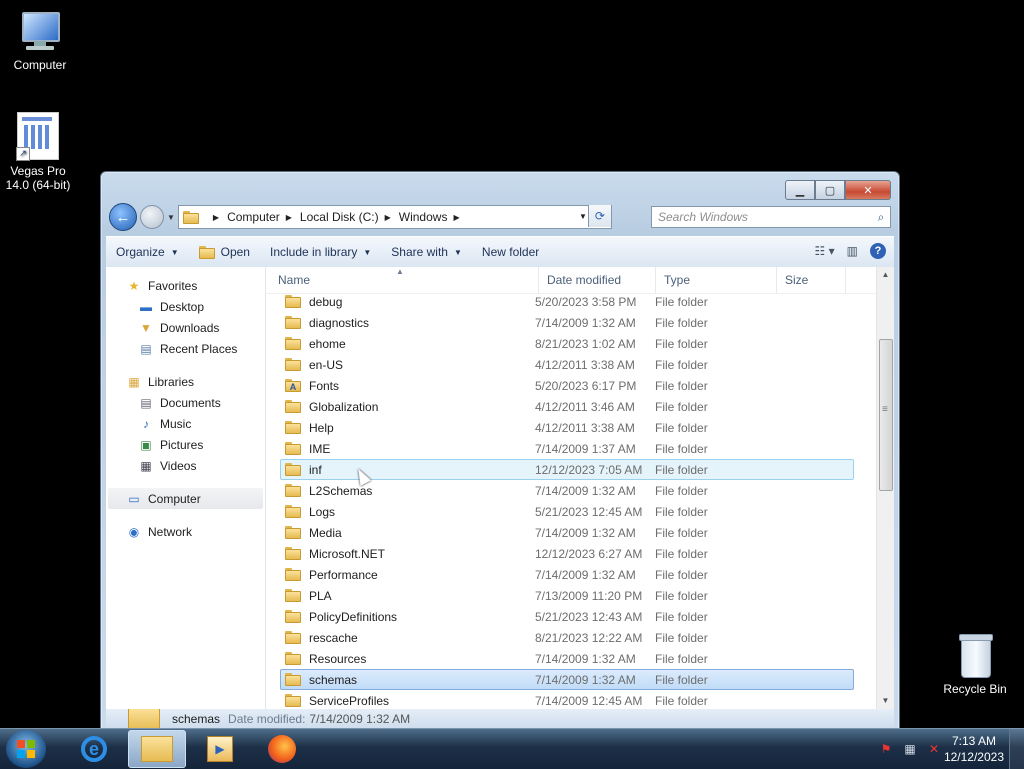  What do you see at coordinates (878, 251) in the screenshot?
I see `help-icon: ?` at bounding box center [878, 251].